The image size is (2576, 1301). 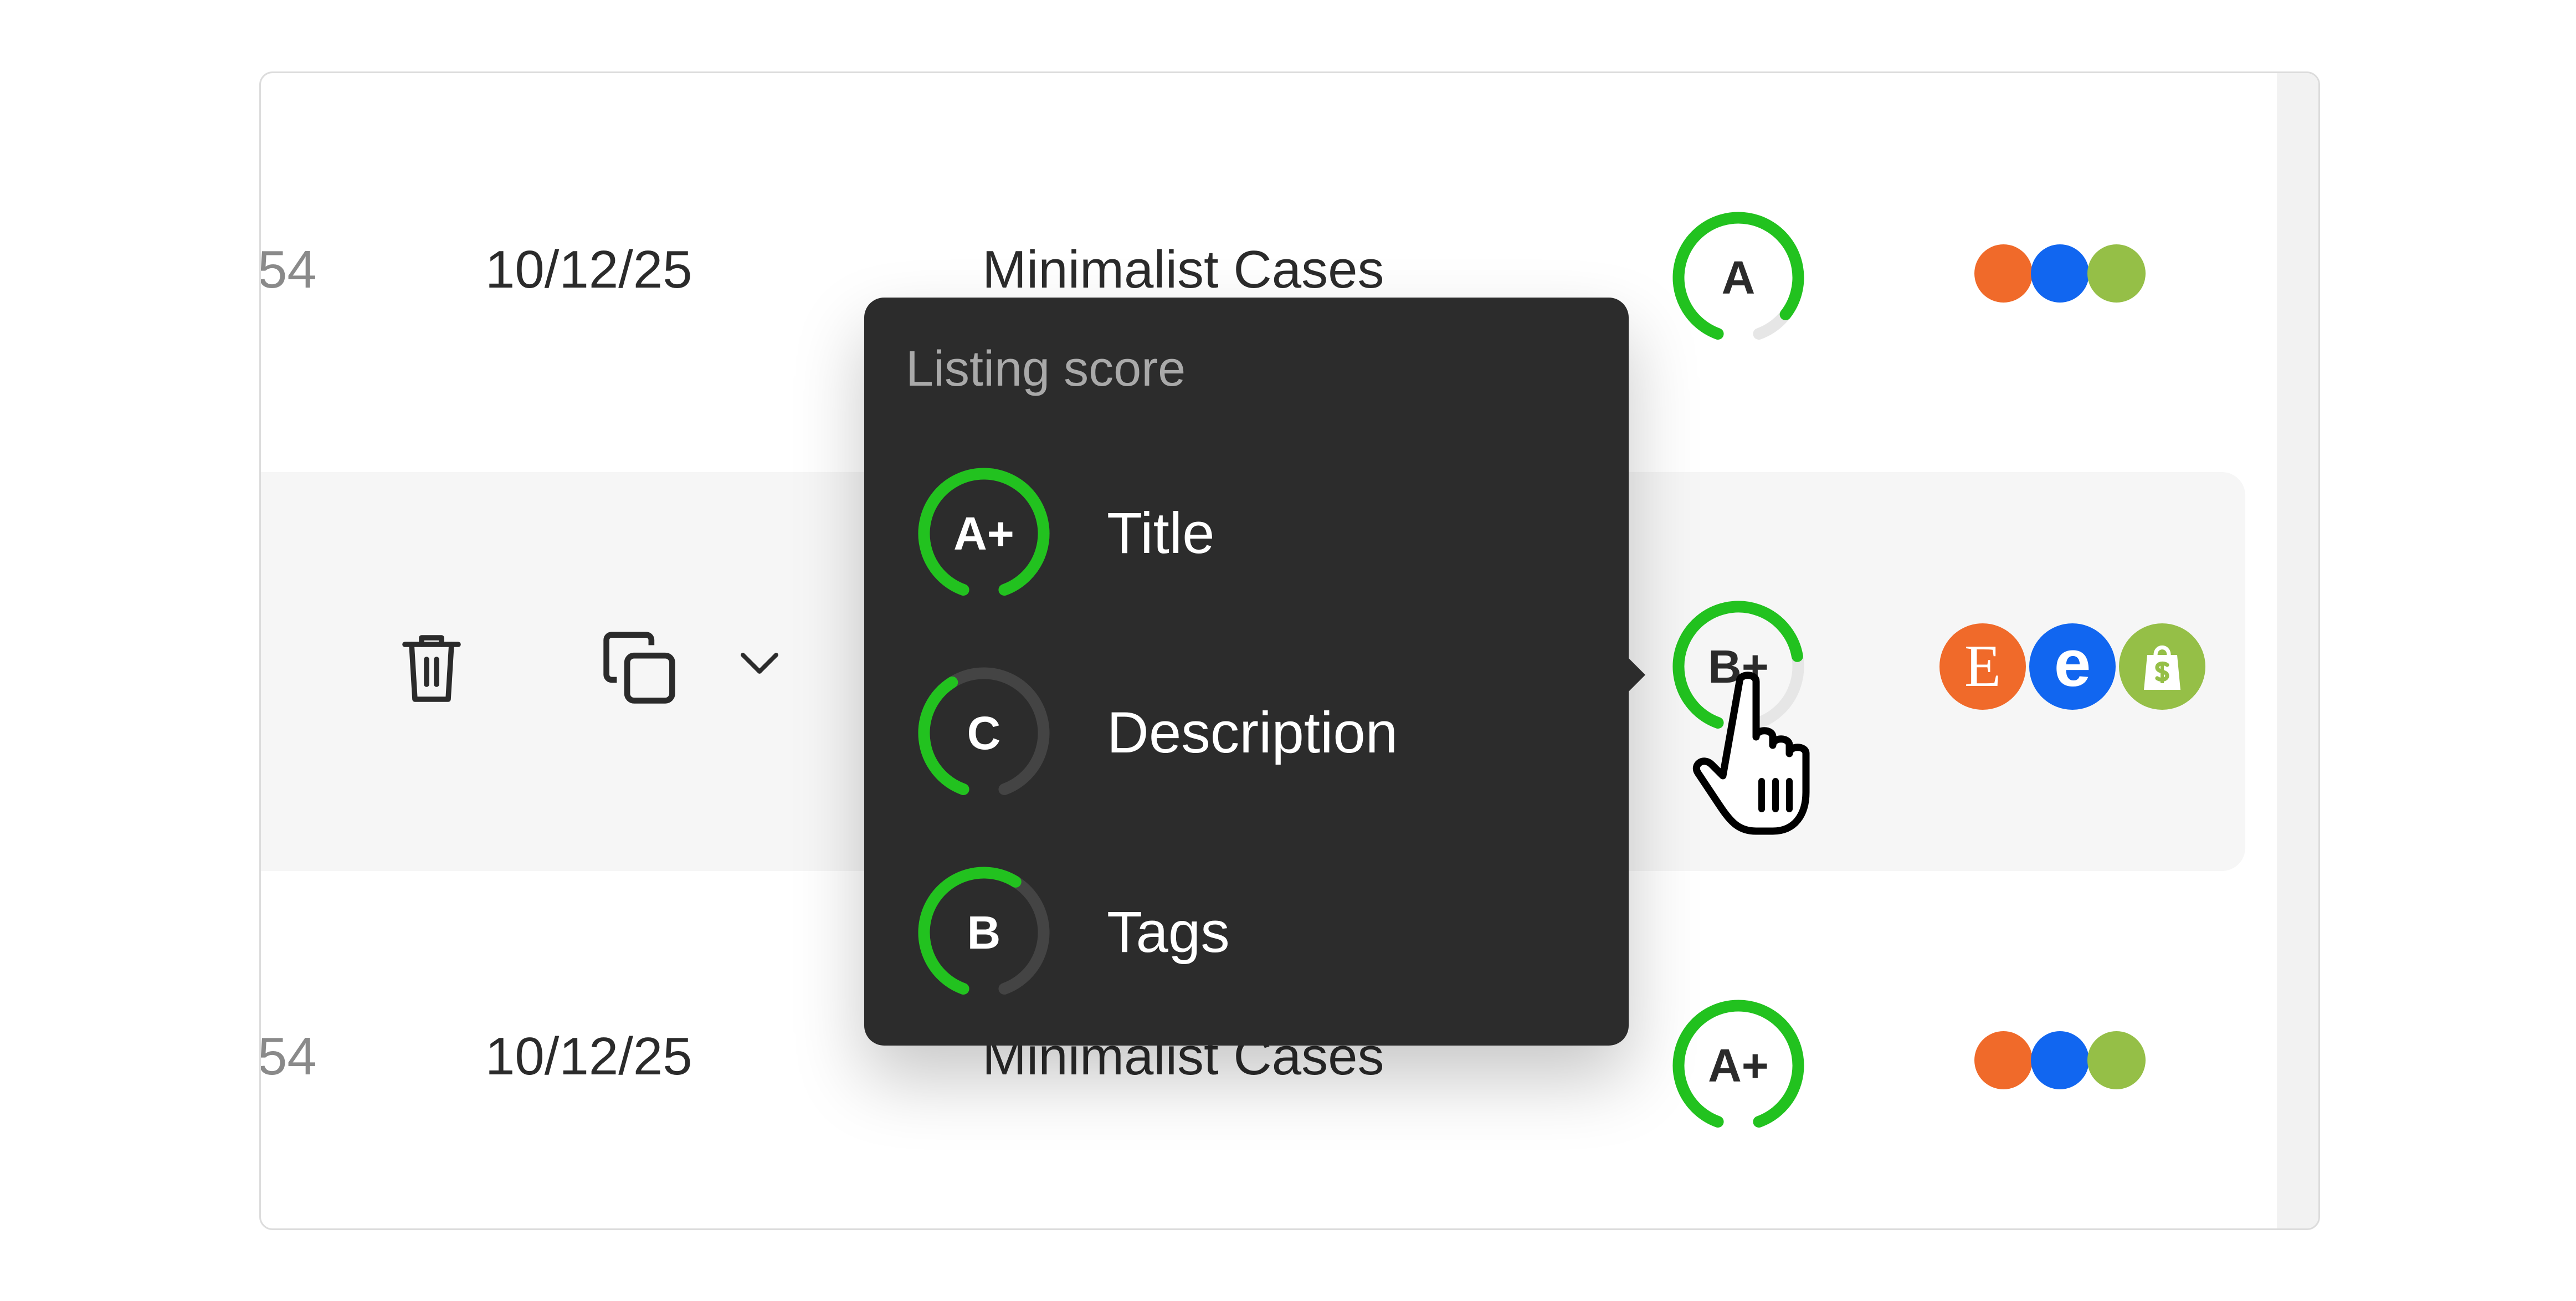 What do you see at coordinates (1751, 753) in the screenshot?
I see `hand-pointer-cursor-icon` at bounding box center [1751, 753].